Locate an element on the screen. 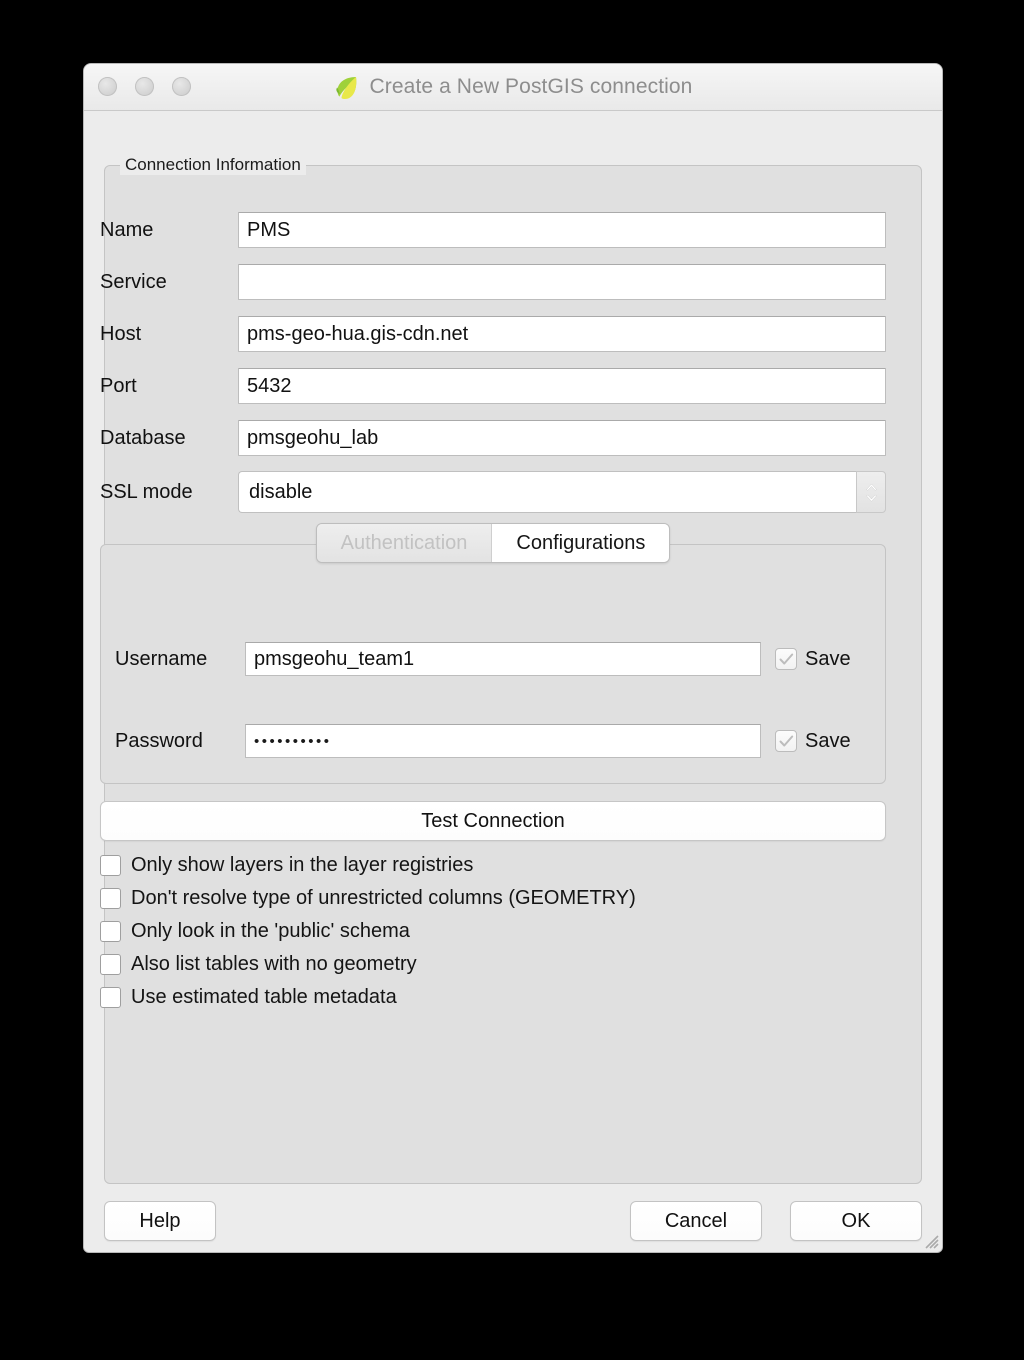 The width and height of the screenshot is (1024, 1360). form-row-port: Port 5432 is located at coordinates (493, 386).